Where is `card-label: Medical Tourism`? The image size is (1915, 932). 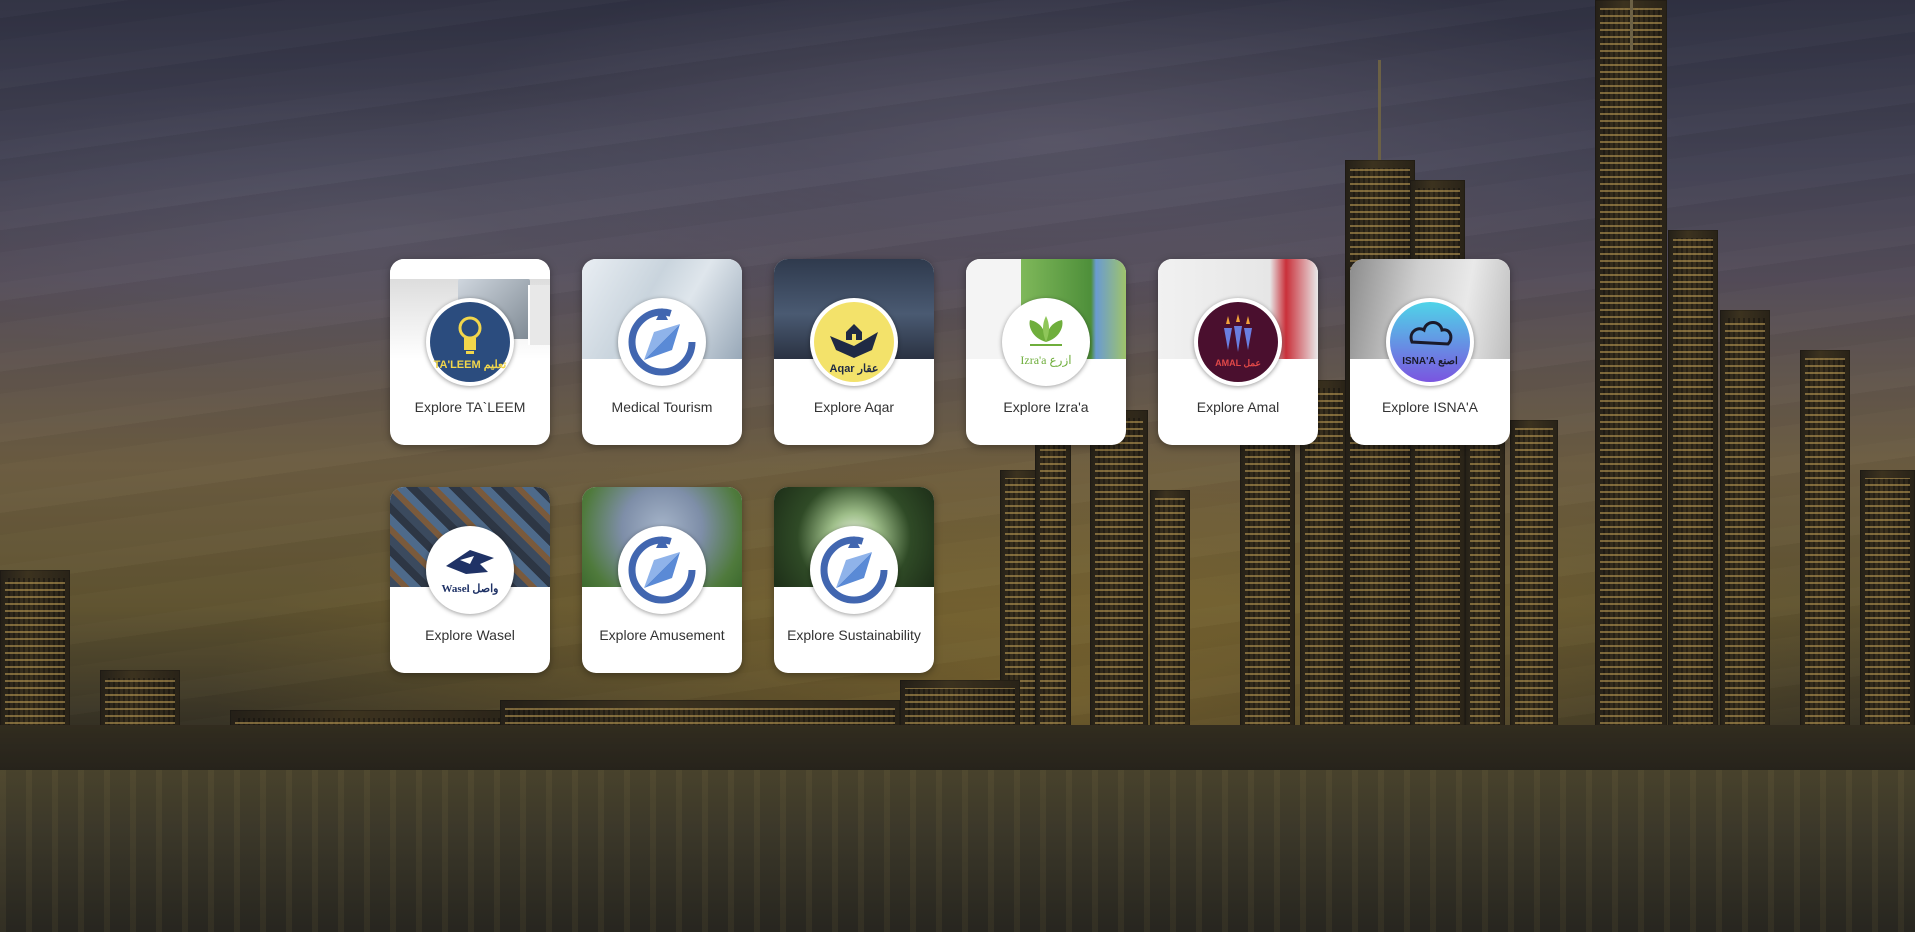
card-label: Medical Tourism is located at coordinates (662, 407).